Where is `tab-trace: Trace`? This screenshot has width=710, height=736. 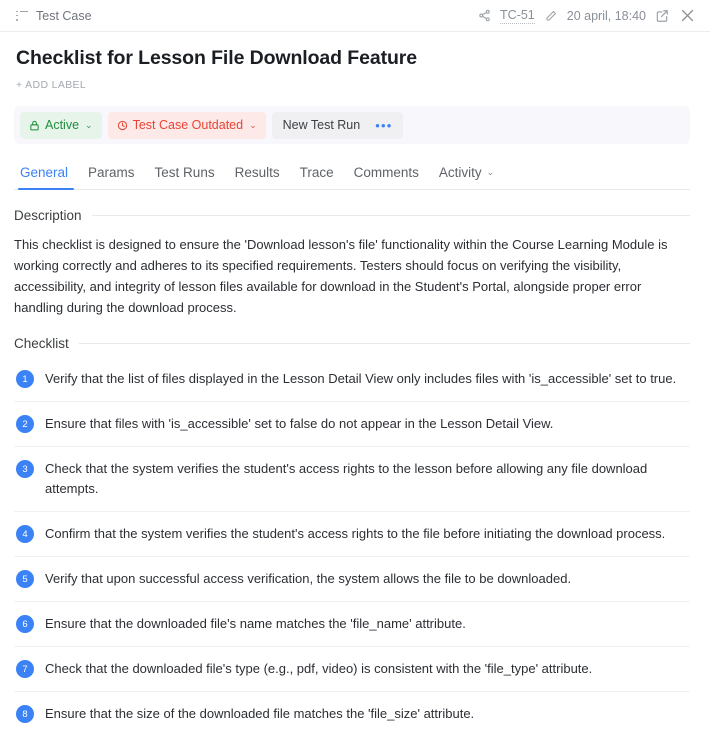
tab-trace: Trace is located at coordinates (317, 177).